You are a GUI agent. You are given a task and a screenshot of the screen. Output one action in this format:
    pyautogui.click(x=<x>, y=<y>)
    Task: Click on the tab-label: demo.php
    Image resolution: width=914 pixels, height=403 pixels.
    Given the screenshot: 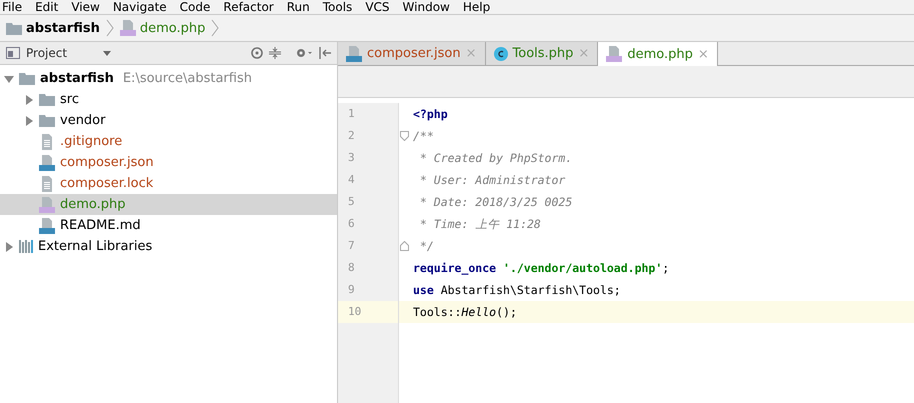 What is the action you would take?
    pyautogui.click(x=660, y=54)
    